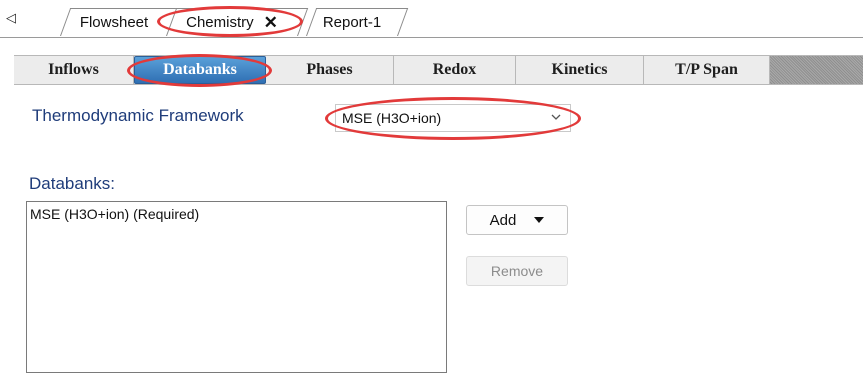 This screenshot has width=863, height=373. Describe the element at coordinates (11, 18) in the screenshot. I see `triangle-left-icon: ◁` at that location.